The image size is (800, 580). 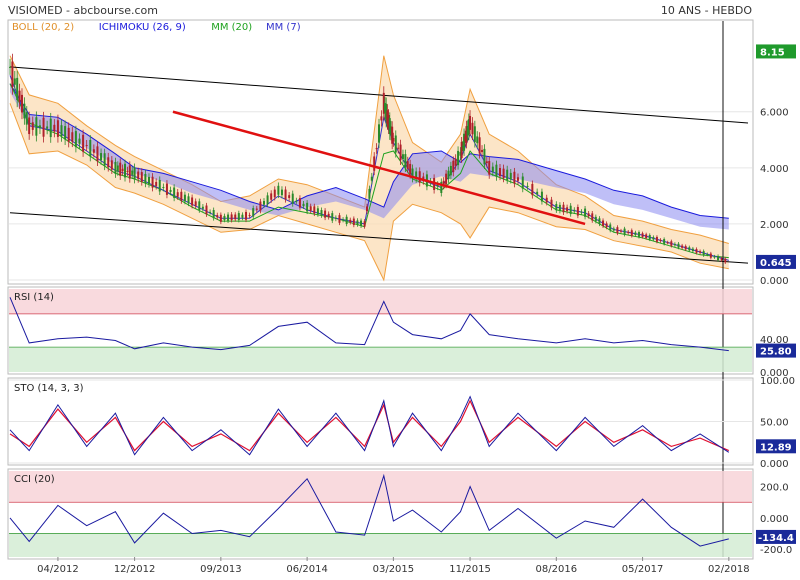 What do you see at coordinates (380, 301) in the screenshot?
I see `rsi-overbought-zone` at bounding box center [380, 301].